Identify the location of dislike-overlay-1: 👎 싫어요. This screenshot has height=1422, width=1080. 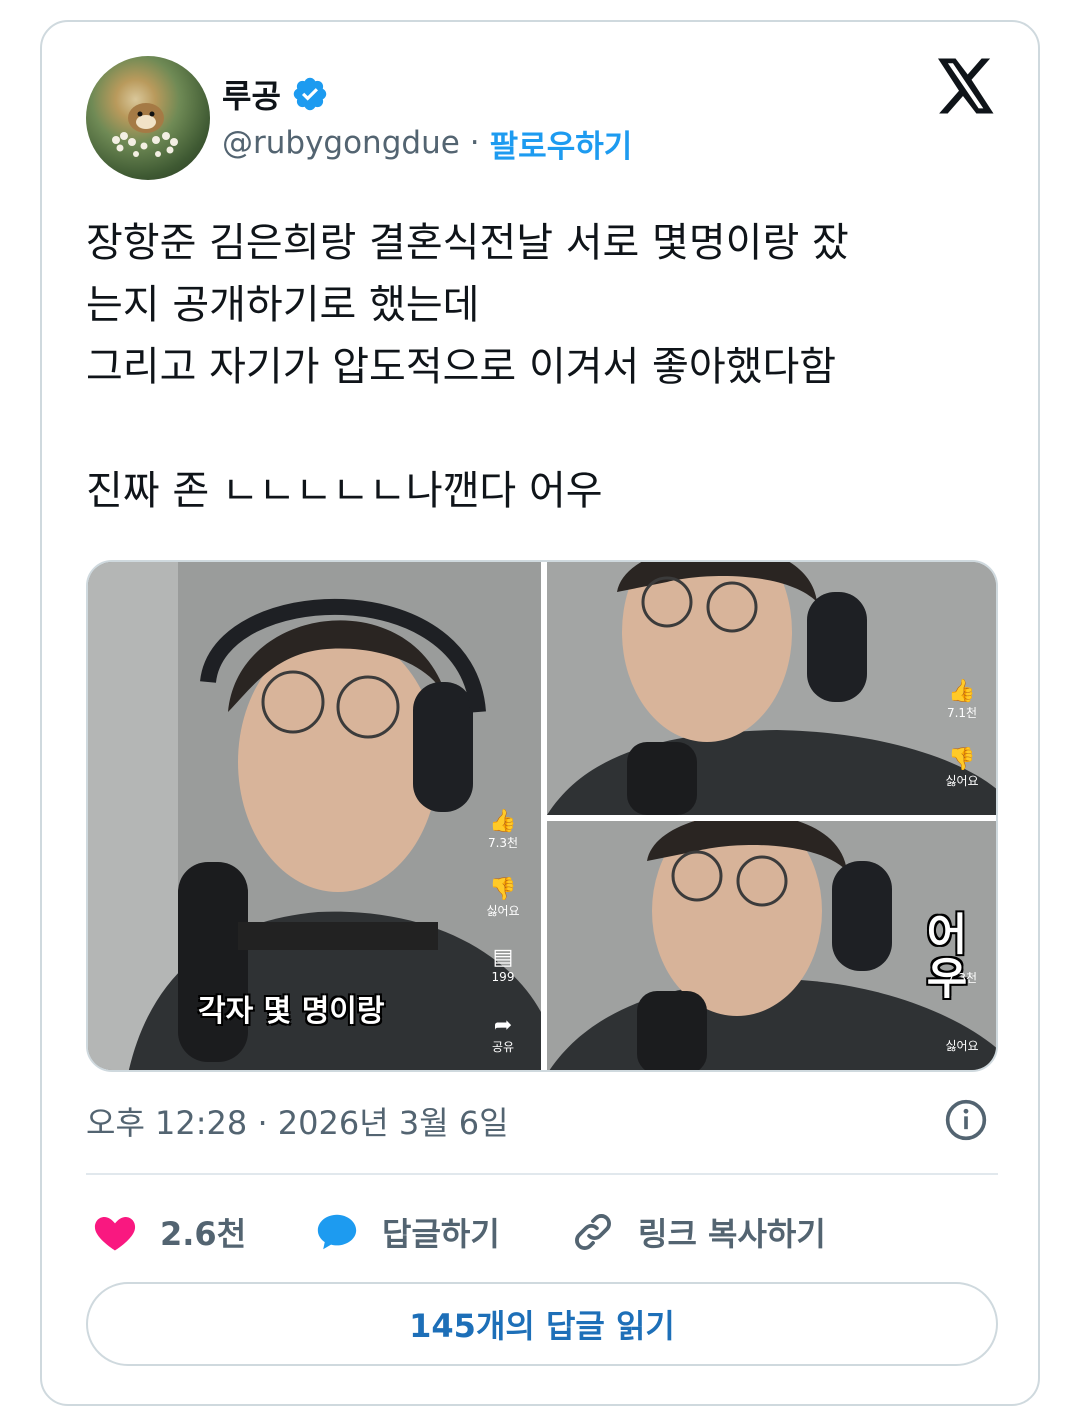
(503, 898).